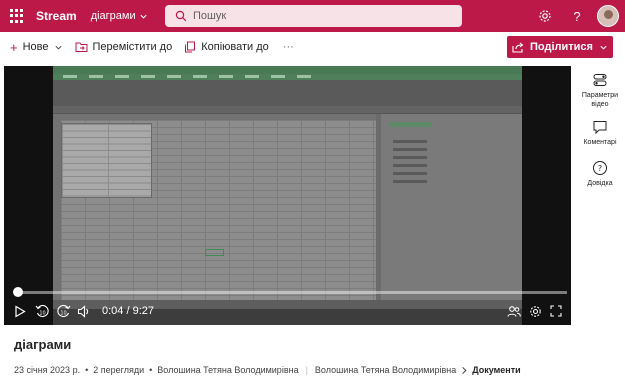 This screenshot has width=625, height=384. Describe the element at coordinates (608, 16) in the screenshot. I see `avatar` at that location.